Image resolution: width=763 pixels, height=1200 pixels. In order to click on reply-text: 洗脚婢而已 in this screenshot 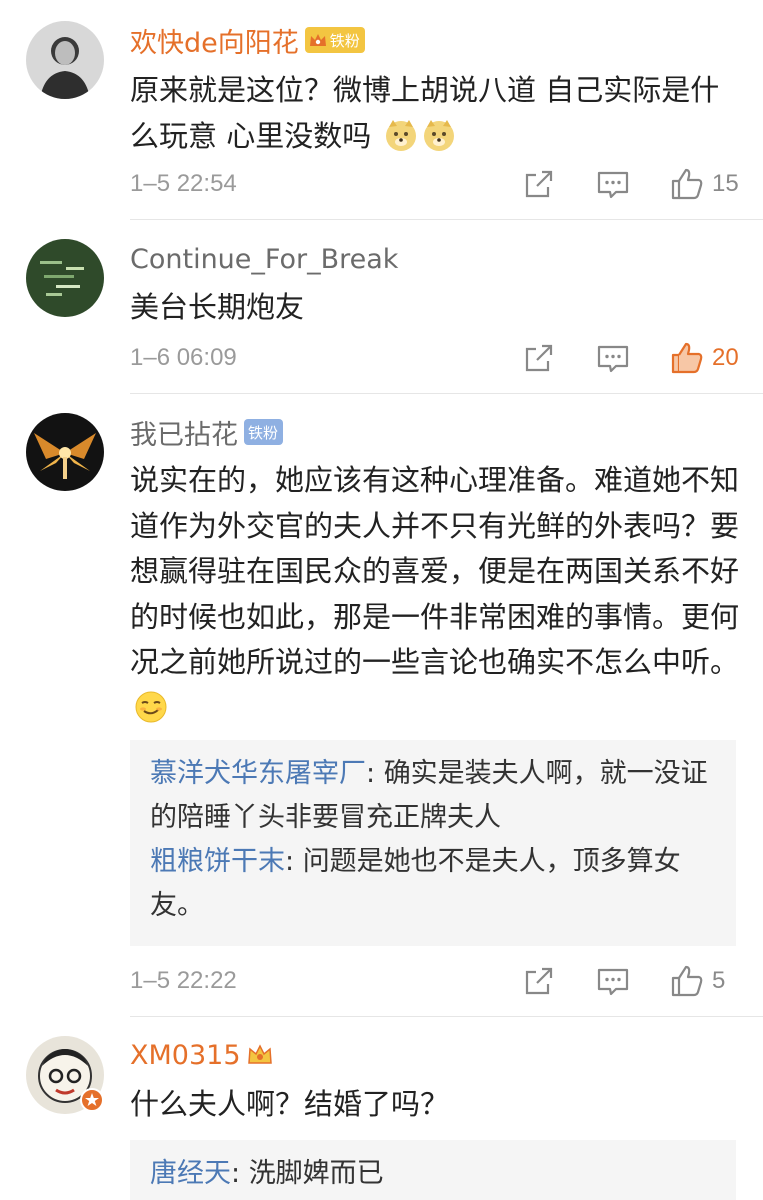, I will do `click(316, 1173)`.